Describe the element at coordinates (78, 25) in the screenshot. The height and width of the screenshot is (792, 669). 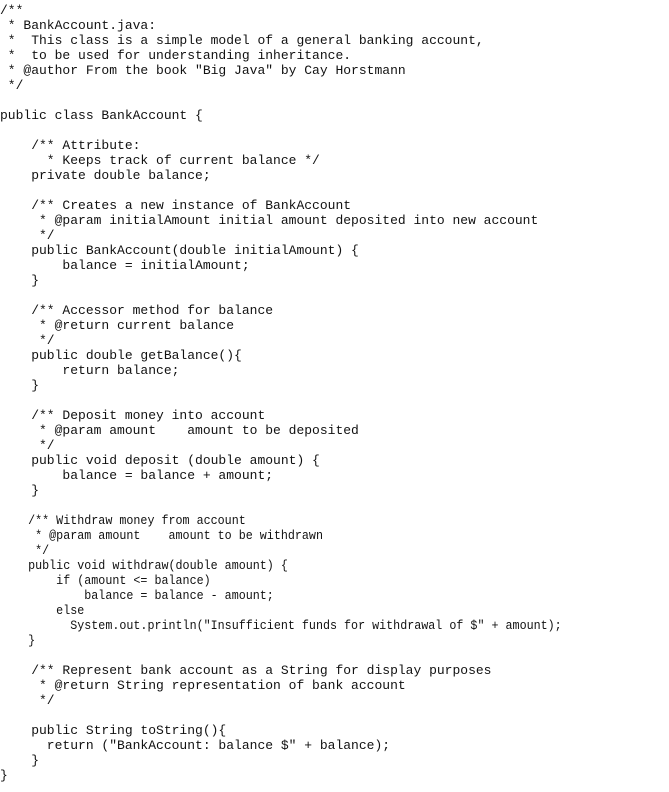
I see `code-line: * BankAccount.java:` at that location.